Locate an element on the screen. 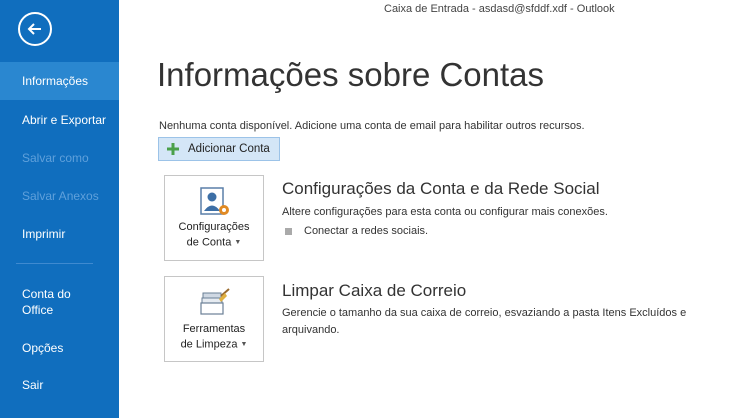 This screenshot has width=738, height=418. nav-item-salvar-anexos: Salvar Anexos is located at coordinates (60, 196).